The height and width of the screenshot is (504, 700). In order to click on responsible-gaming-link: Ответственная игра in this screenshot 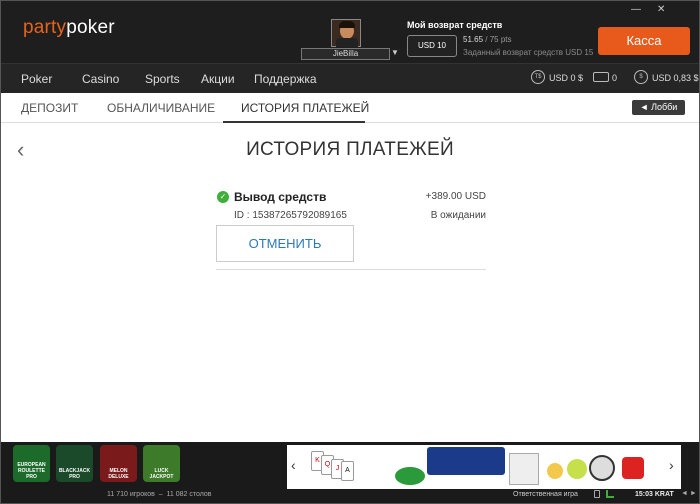, I will do `click(545, 494)`.